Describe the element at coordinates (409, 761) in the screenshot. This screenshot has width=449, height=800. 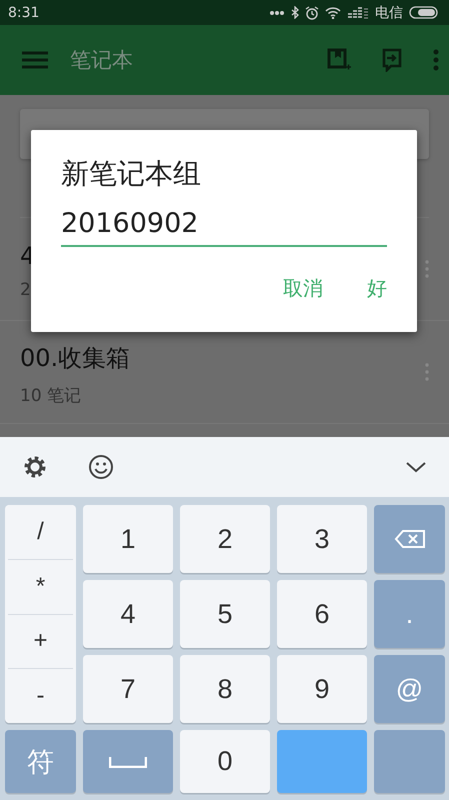
I see `keyboard-key` at that location.